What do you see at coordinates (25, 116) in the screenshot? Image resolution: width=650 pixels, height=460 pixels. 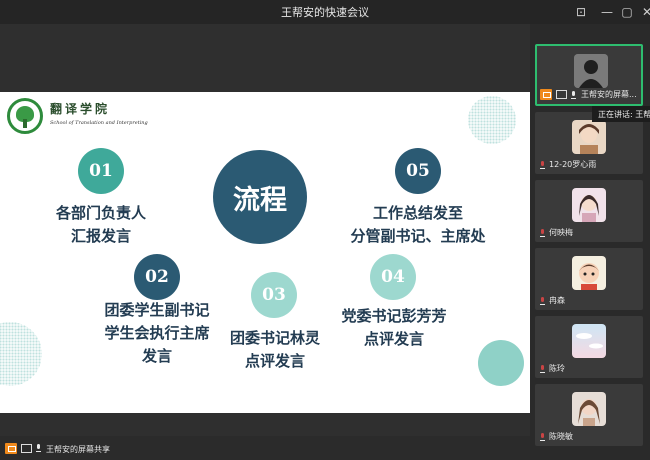 I see `school-logo` at bounding box center [25, 116].